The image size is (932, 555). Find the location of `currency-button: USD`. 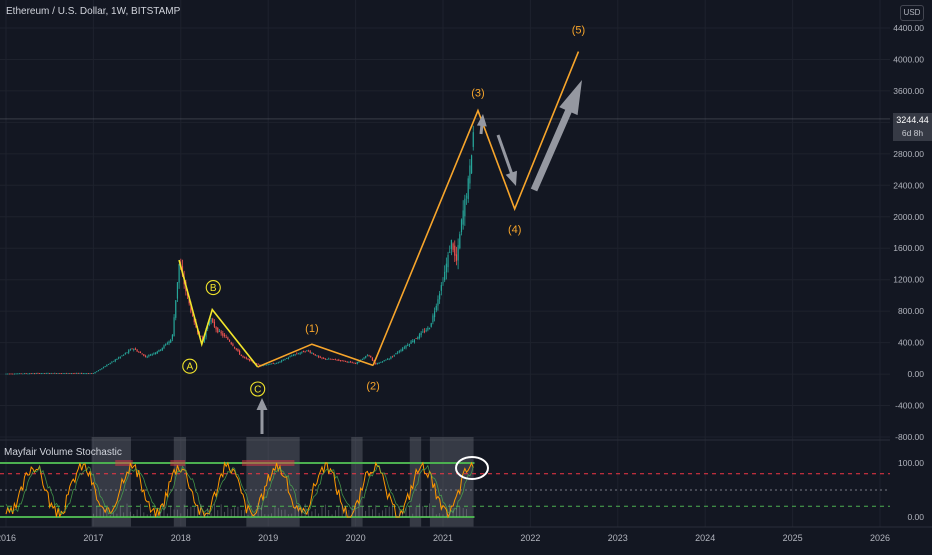

currency-button: USD is located at coordinates (912, 13).